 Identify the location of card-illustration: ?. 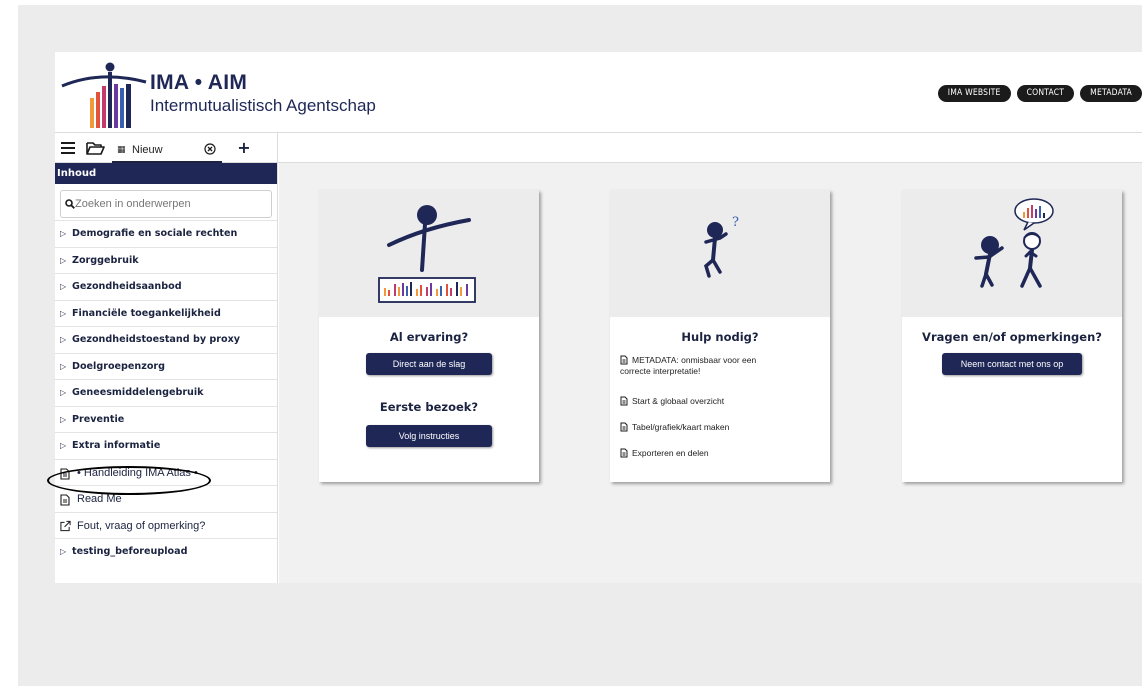
(720, 253).